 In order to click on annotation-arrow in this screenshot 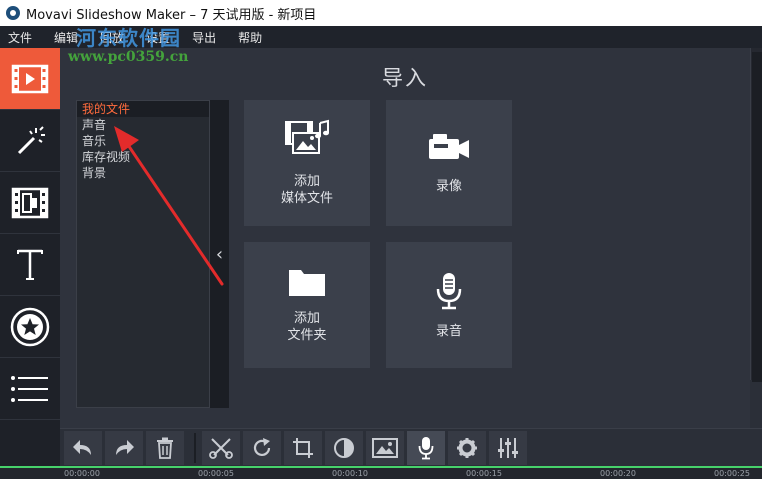, I will do `click(169, 206)`.